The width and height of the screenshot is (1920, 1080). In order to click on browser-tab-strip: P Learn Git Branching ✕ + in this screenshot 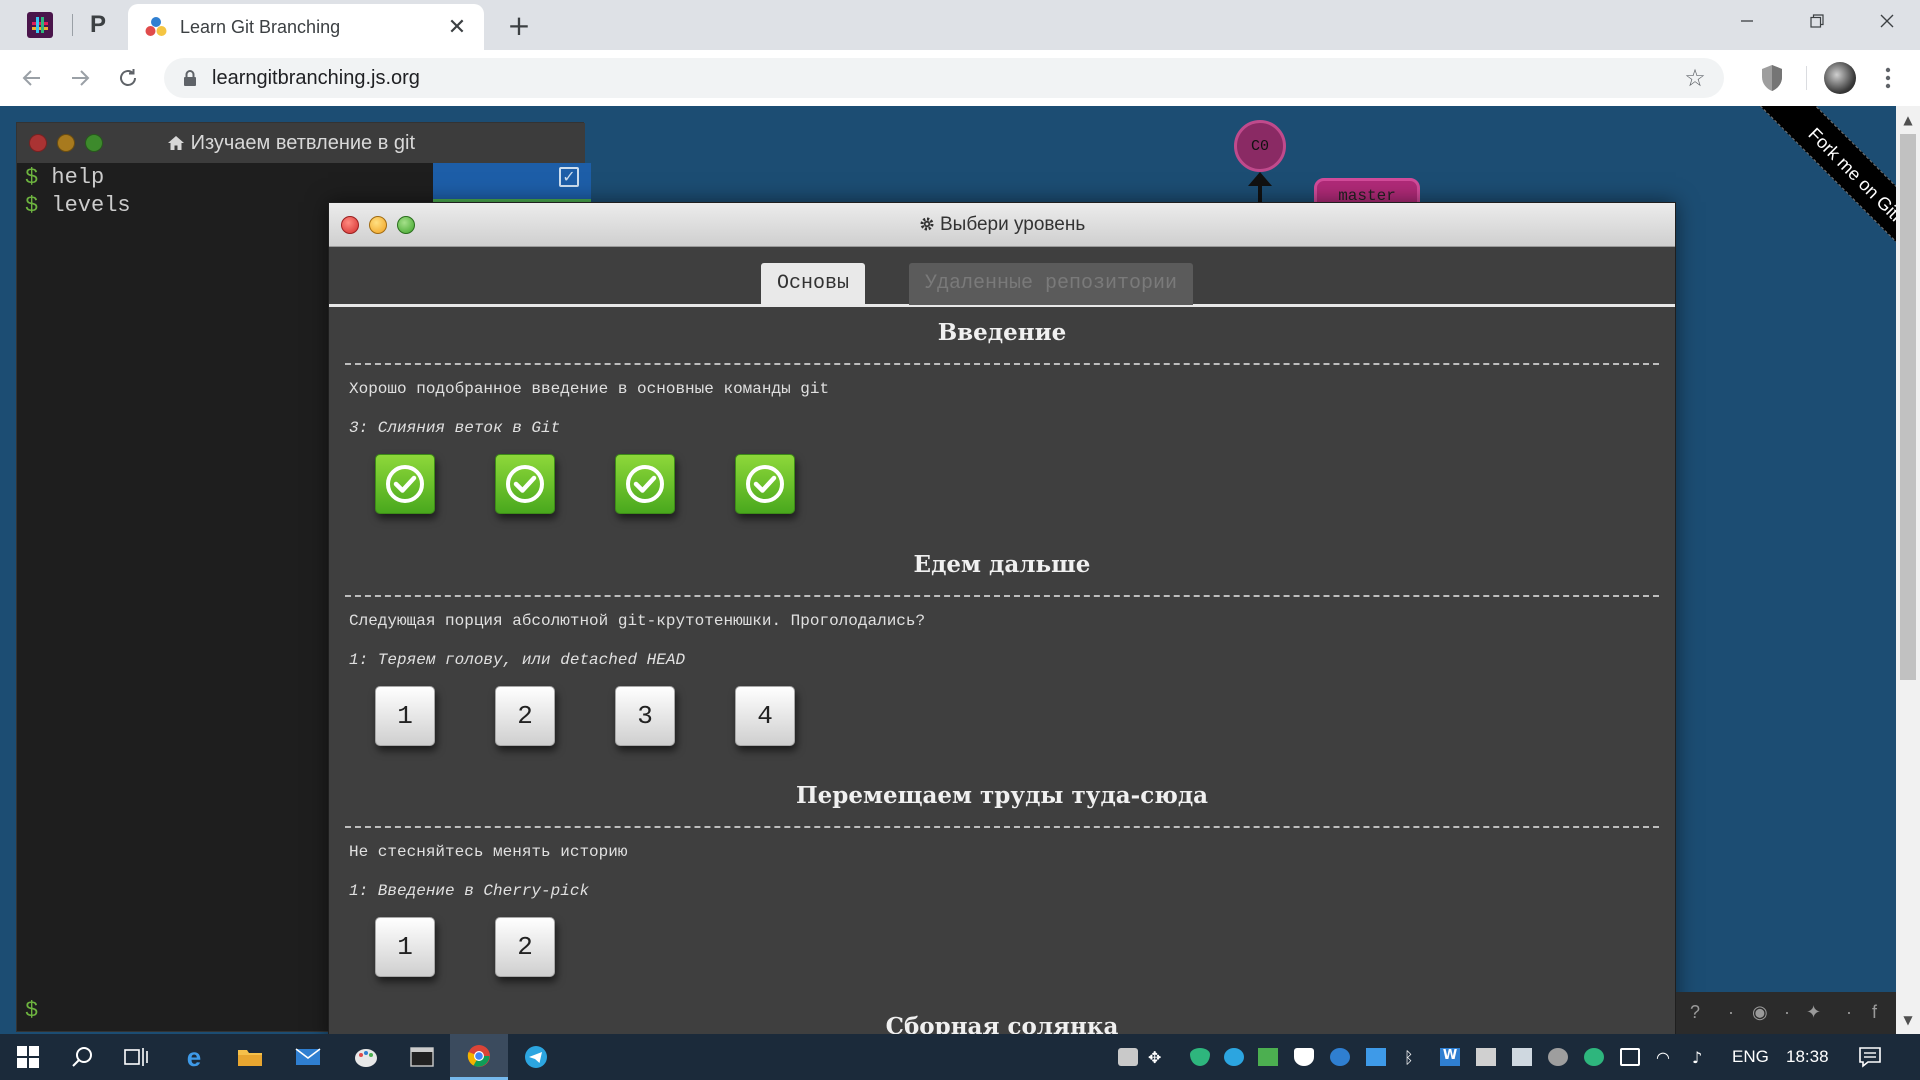, I will do `click(960, 25)`.